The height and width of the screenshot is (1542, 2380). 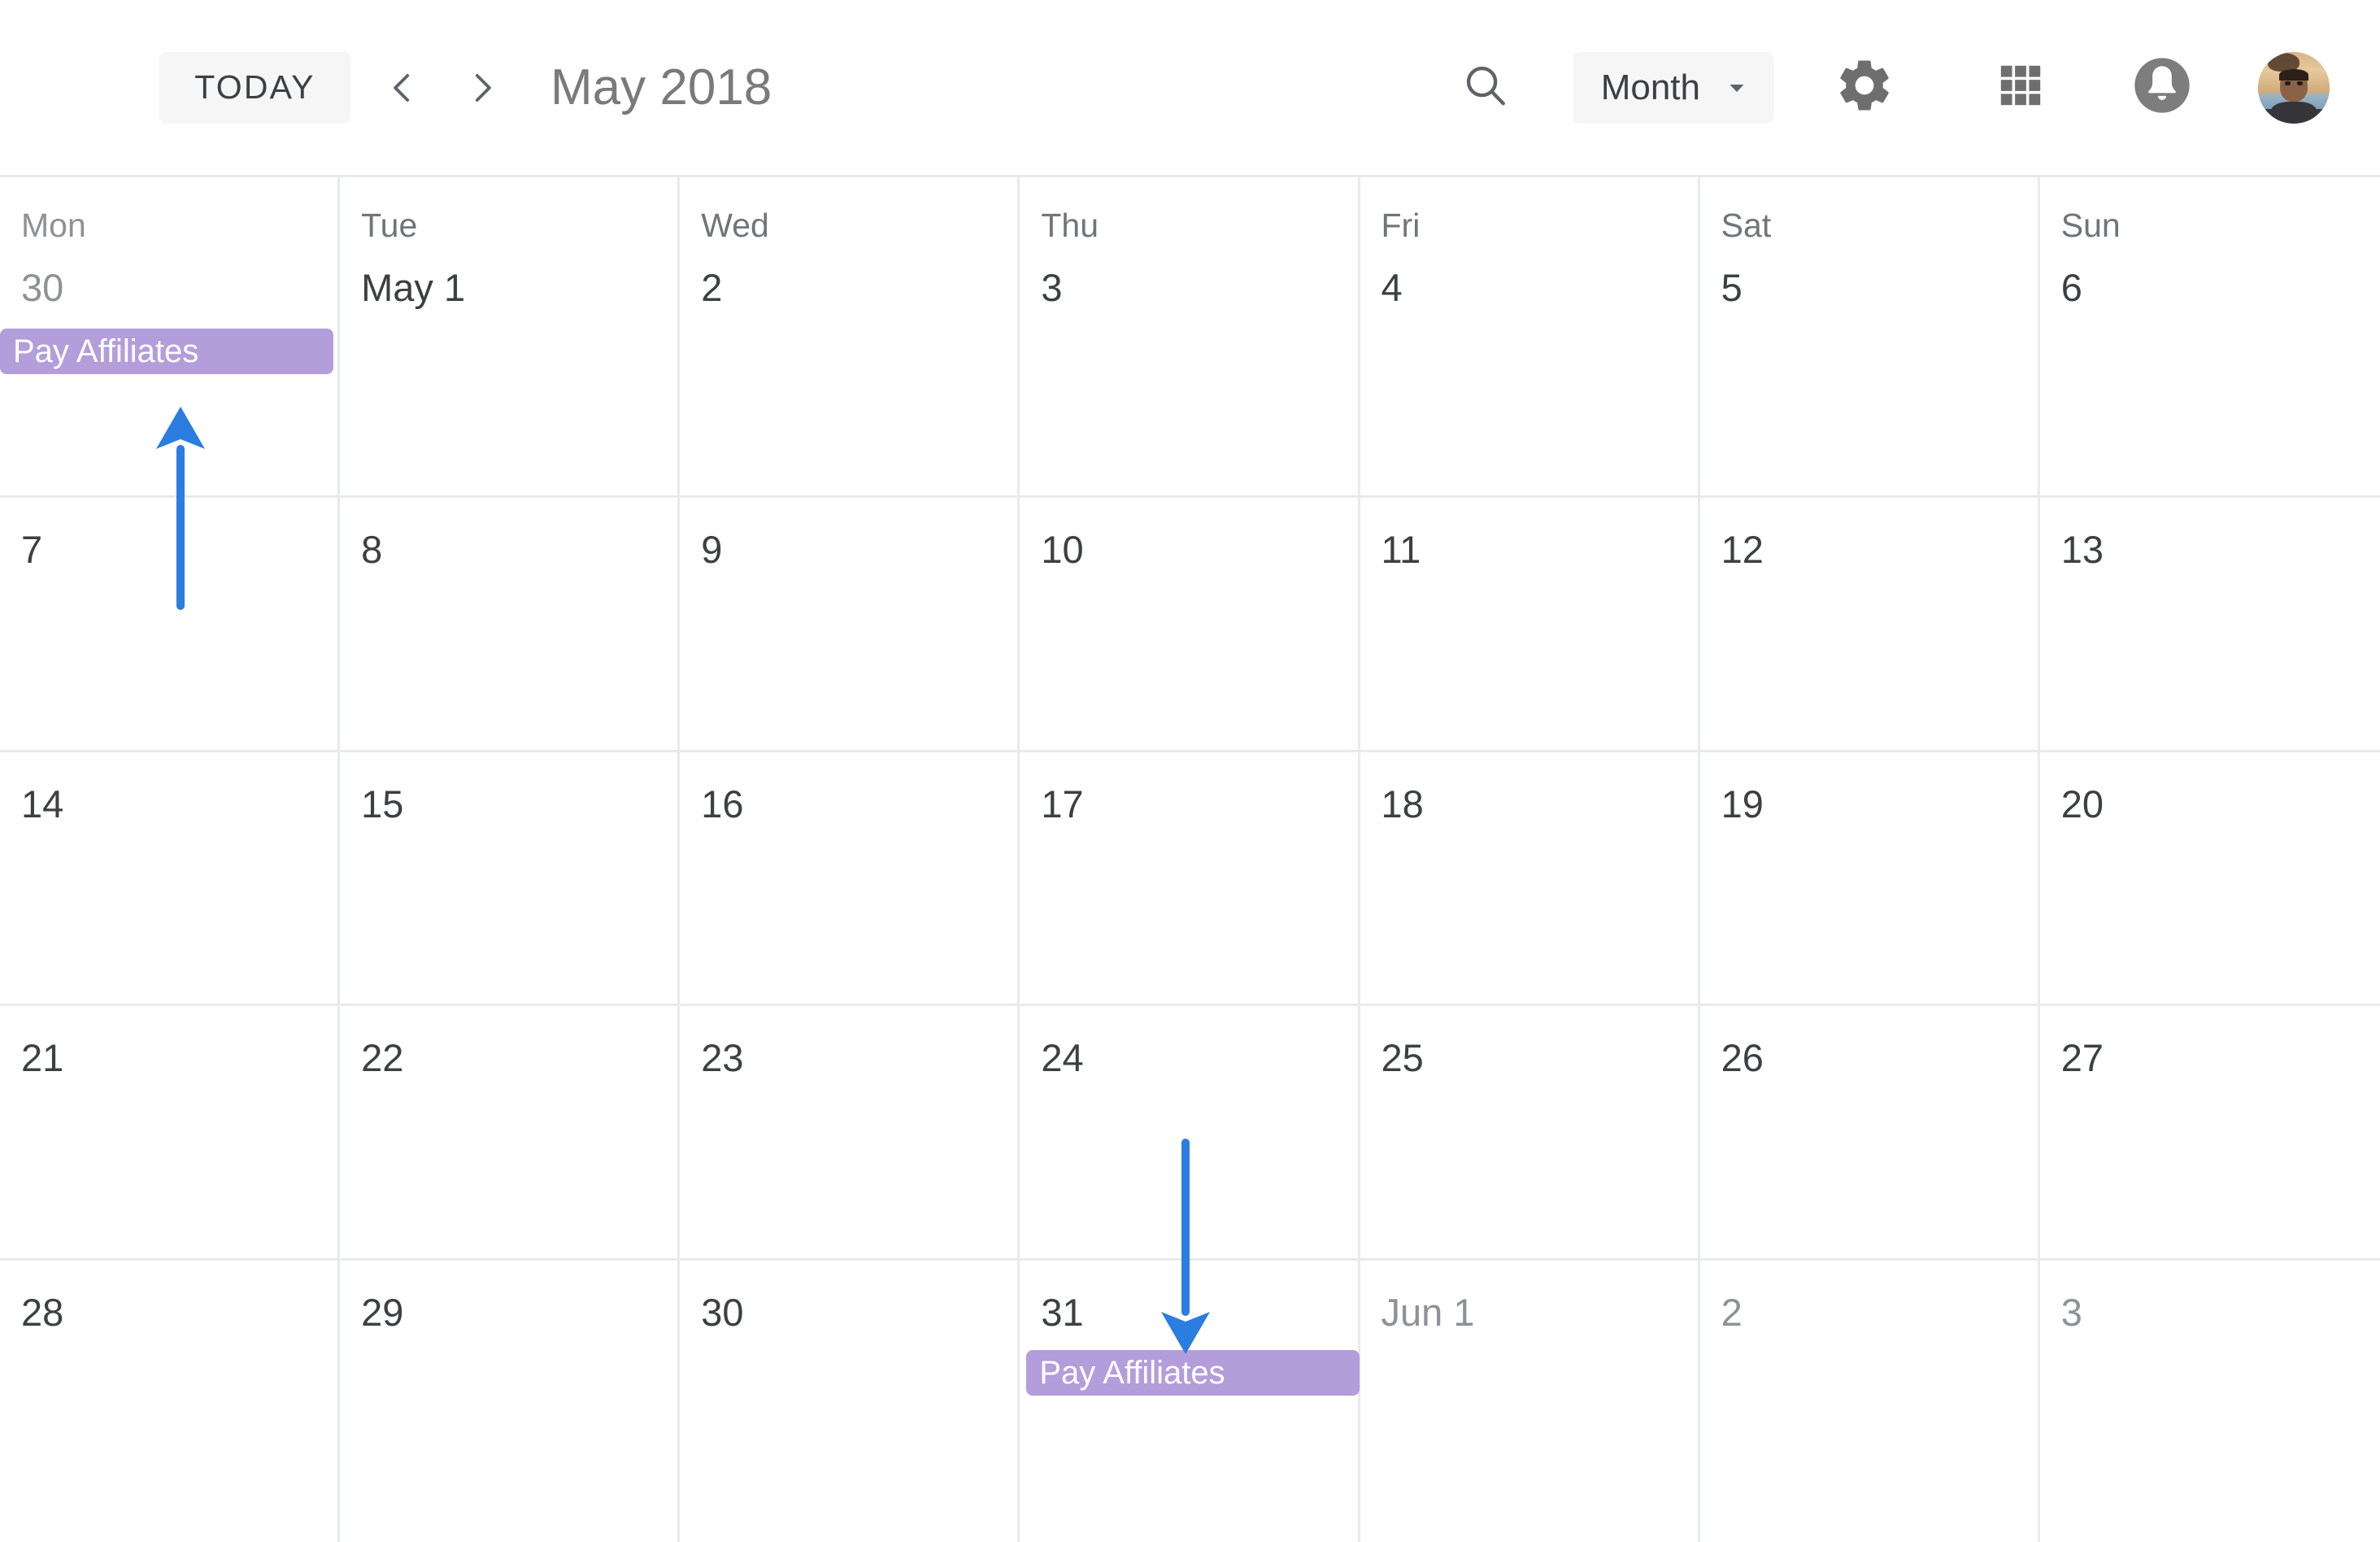 I want to click on chevron-down-icon, so click(x=1737, y=88).